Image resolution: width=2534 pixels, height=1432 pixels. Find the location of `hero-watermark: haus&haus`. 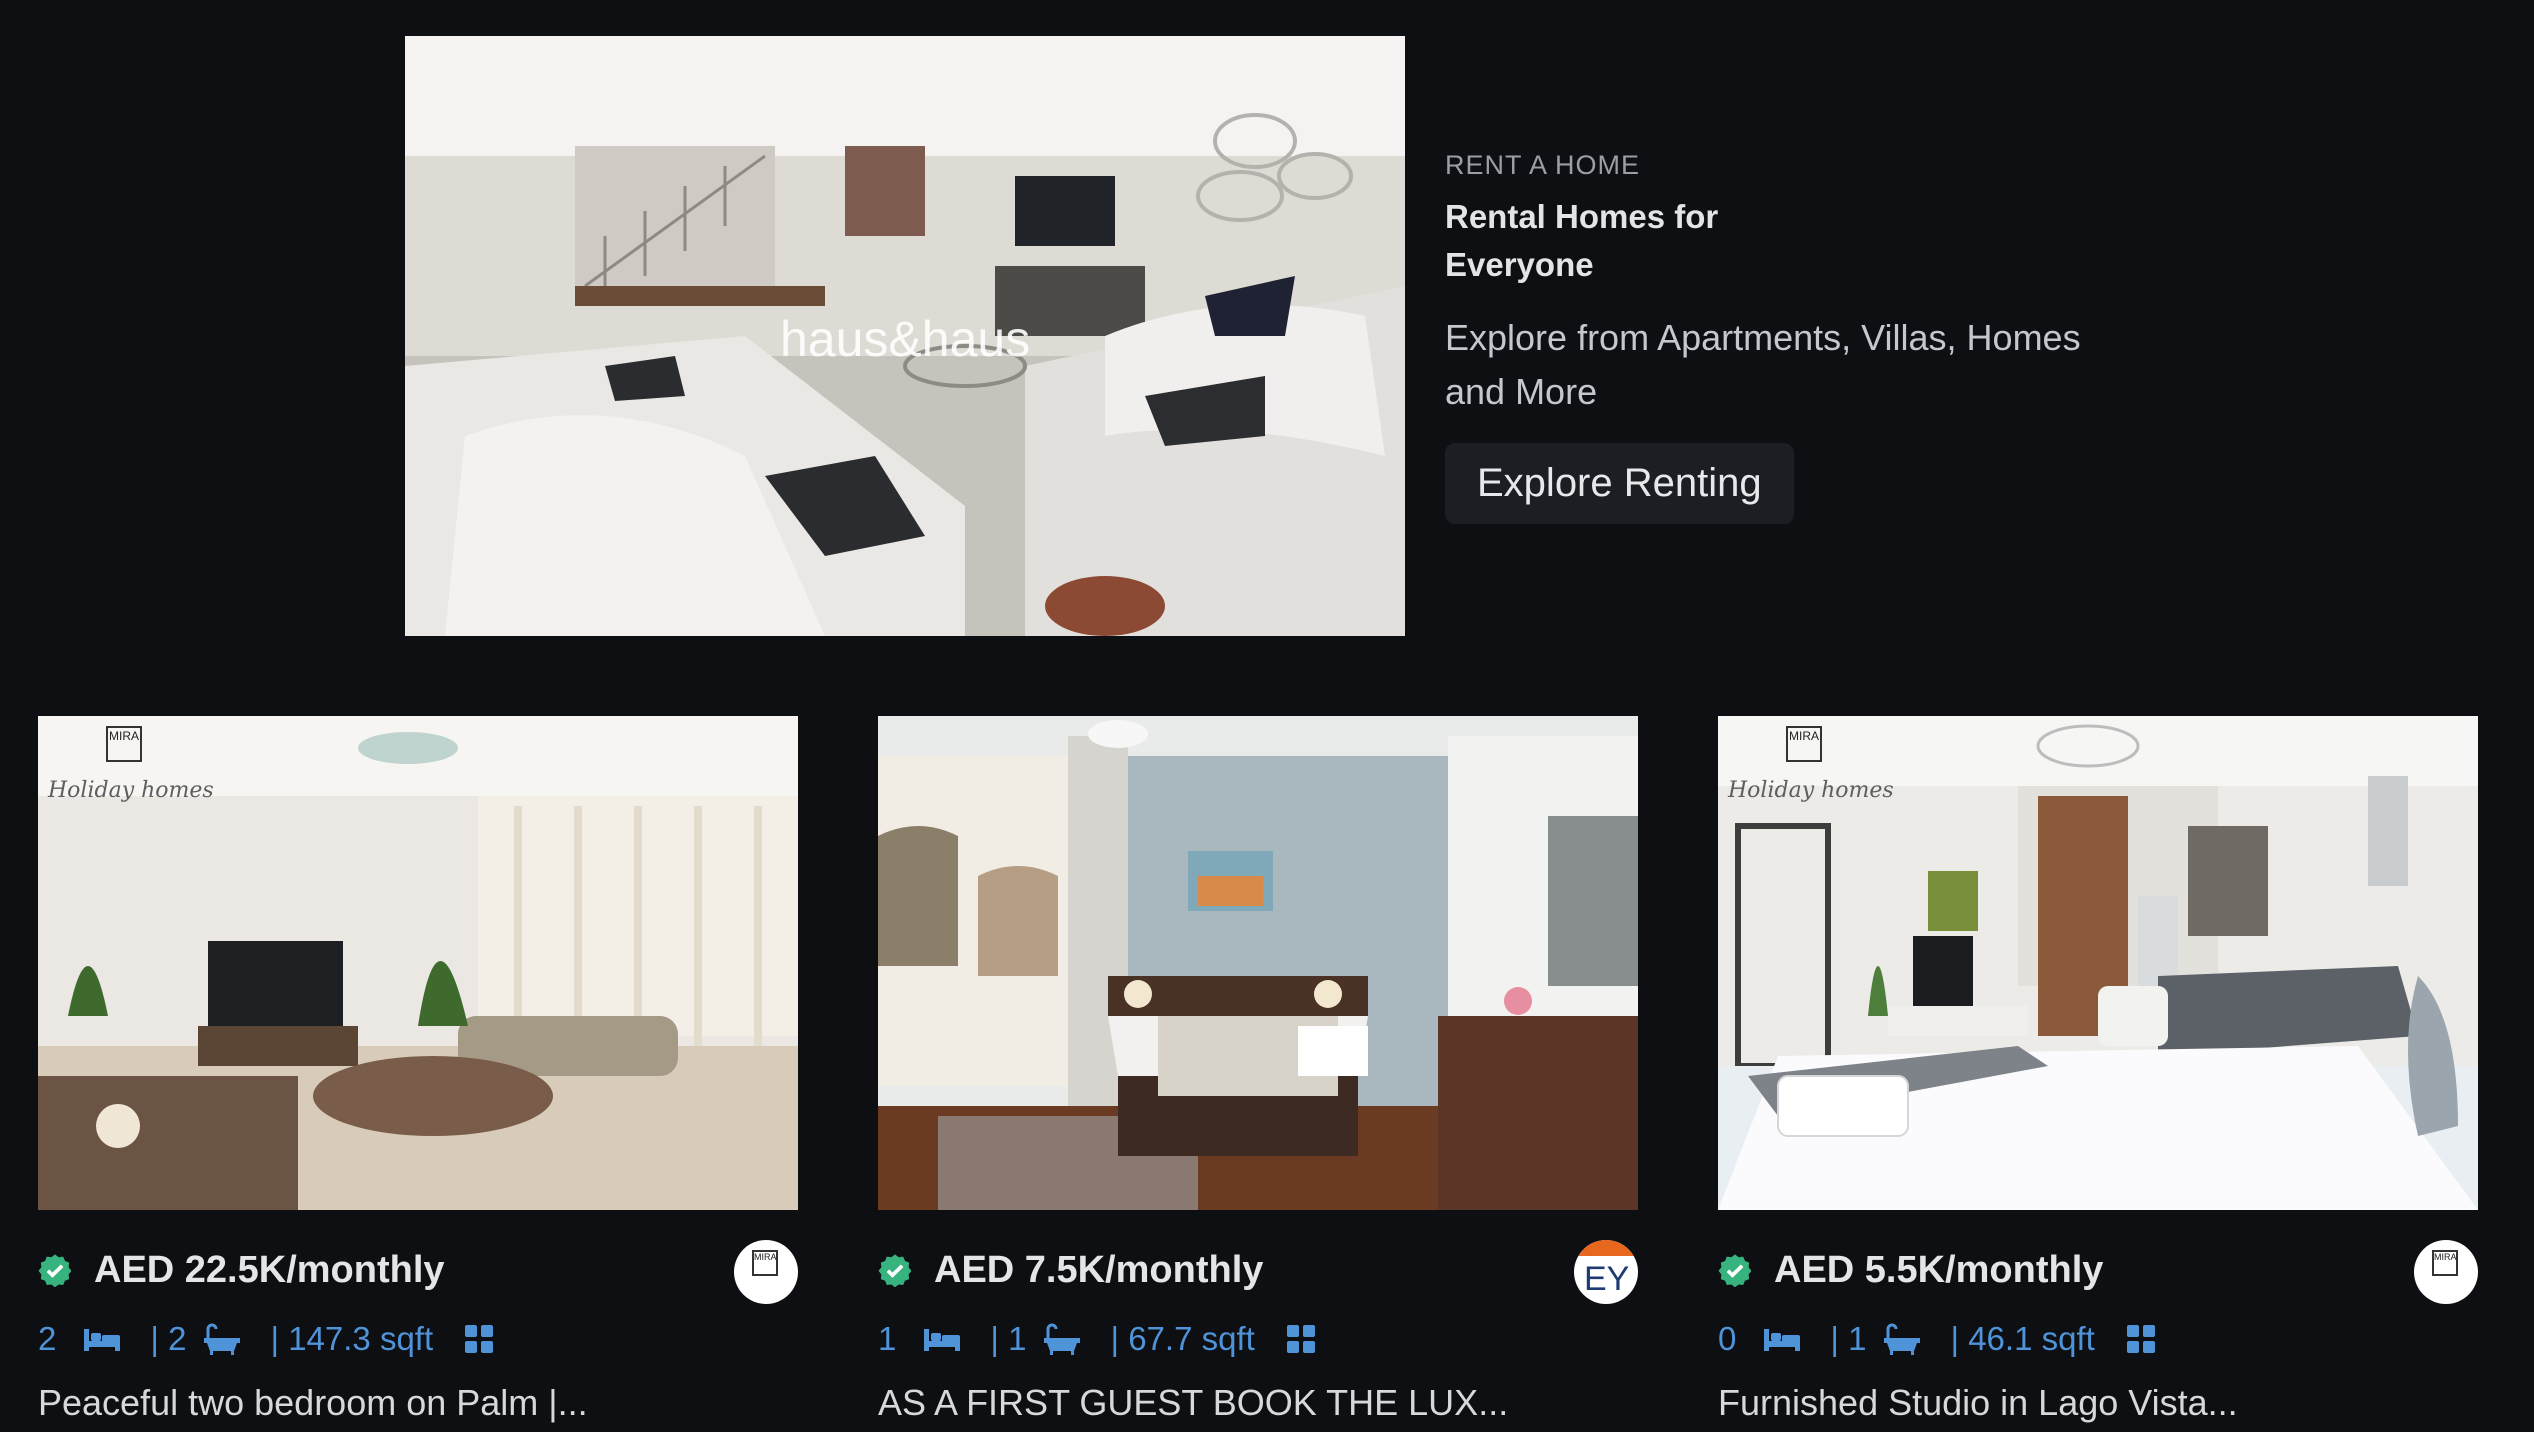

hero-watermark: haus&haus is located at coordinates (905, 339).